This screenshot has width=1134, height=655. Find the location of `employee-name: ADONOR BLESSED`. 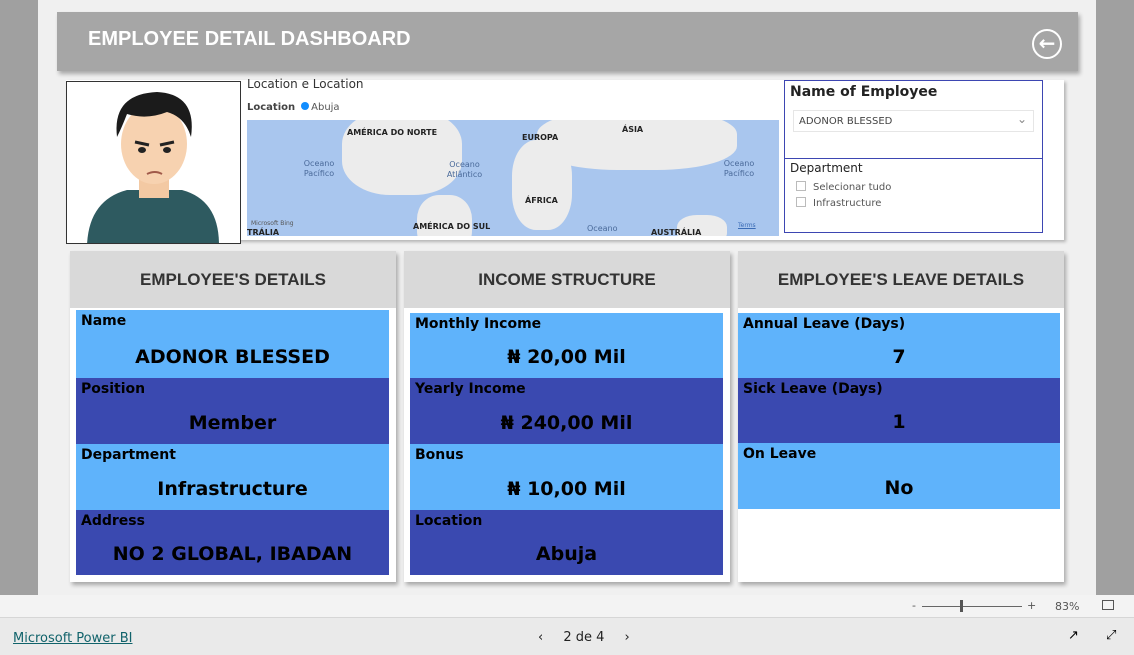

employee-name: ADONOR BLESSED is located at coordinates (232, 357).